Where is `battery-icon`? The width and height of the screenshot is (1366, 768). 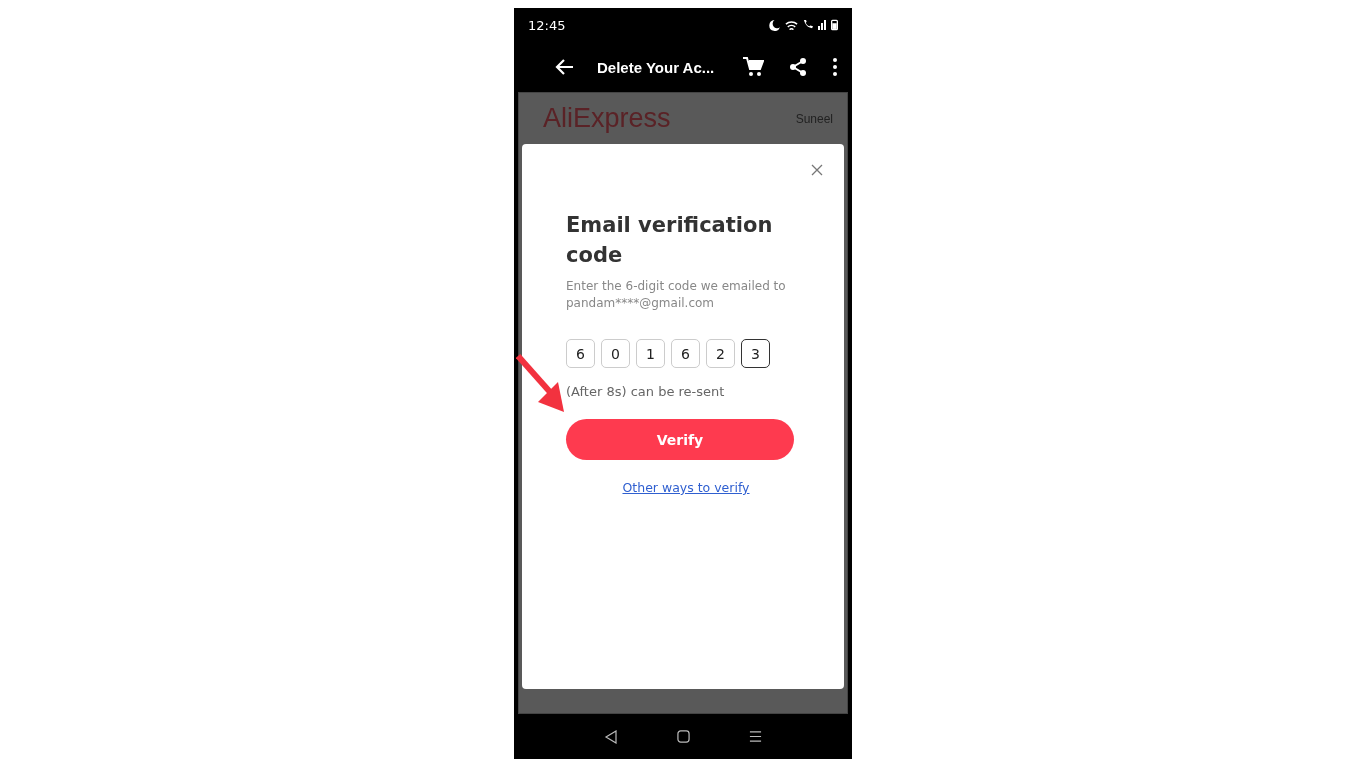 battery-icon is located at coordinates (834, 25).